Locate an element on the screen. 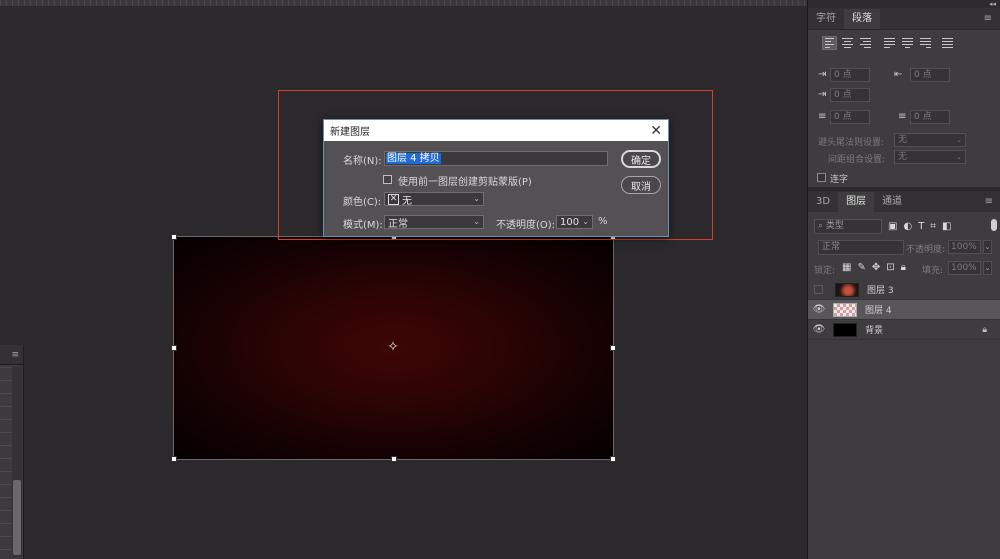  tab-3d: 3D is located at coordinates (823, 202).